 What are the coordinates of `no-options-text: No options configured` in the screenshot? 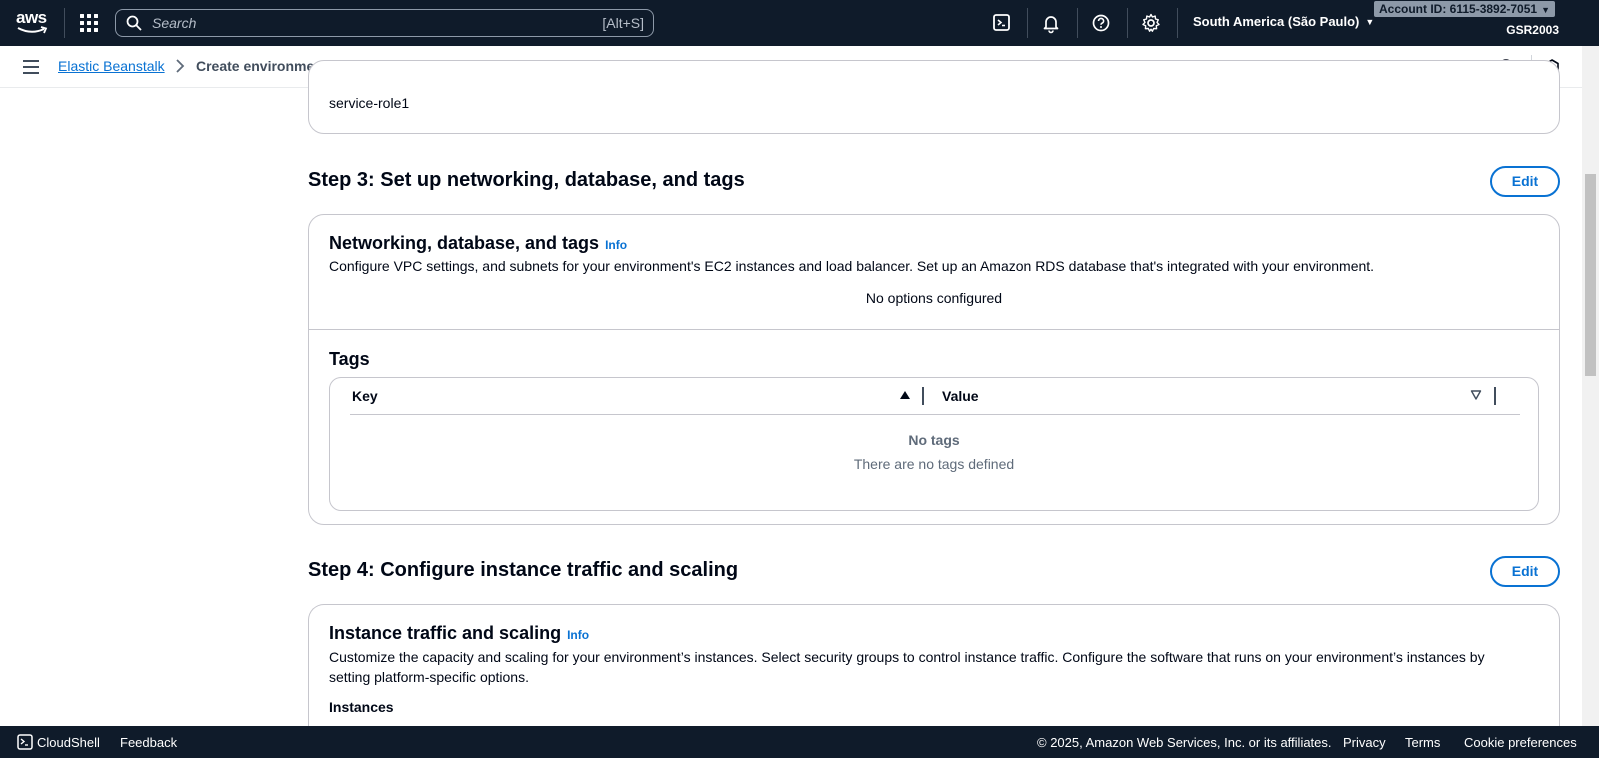 It's located at (934, 298).